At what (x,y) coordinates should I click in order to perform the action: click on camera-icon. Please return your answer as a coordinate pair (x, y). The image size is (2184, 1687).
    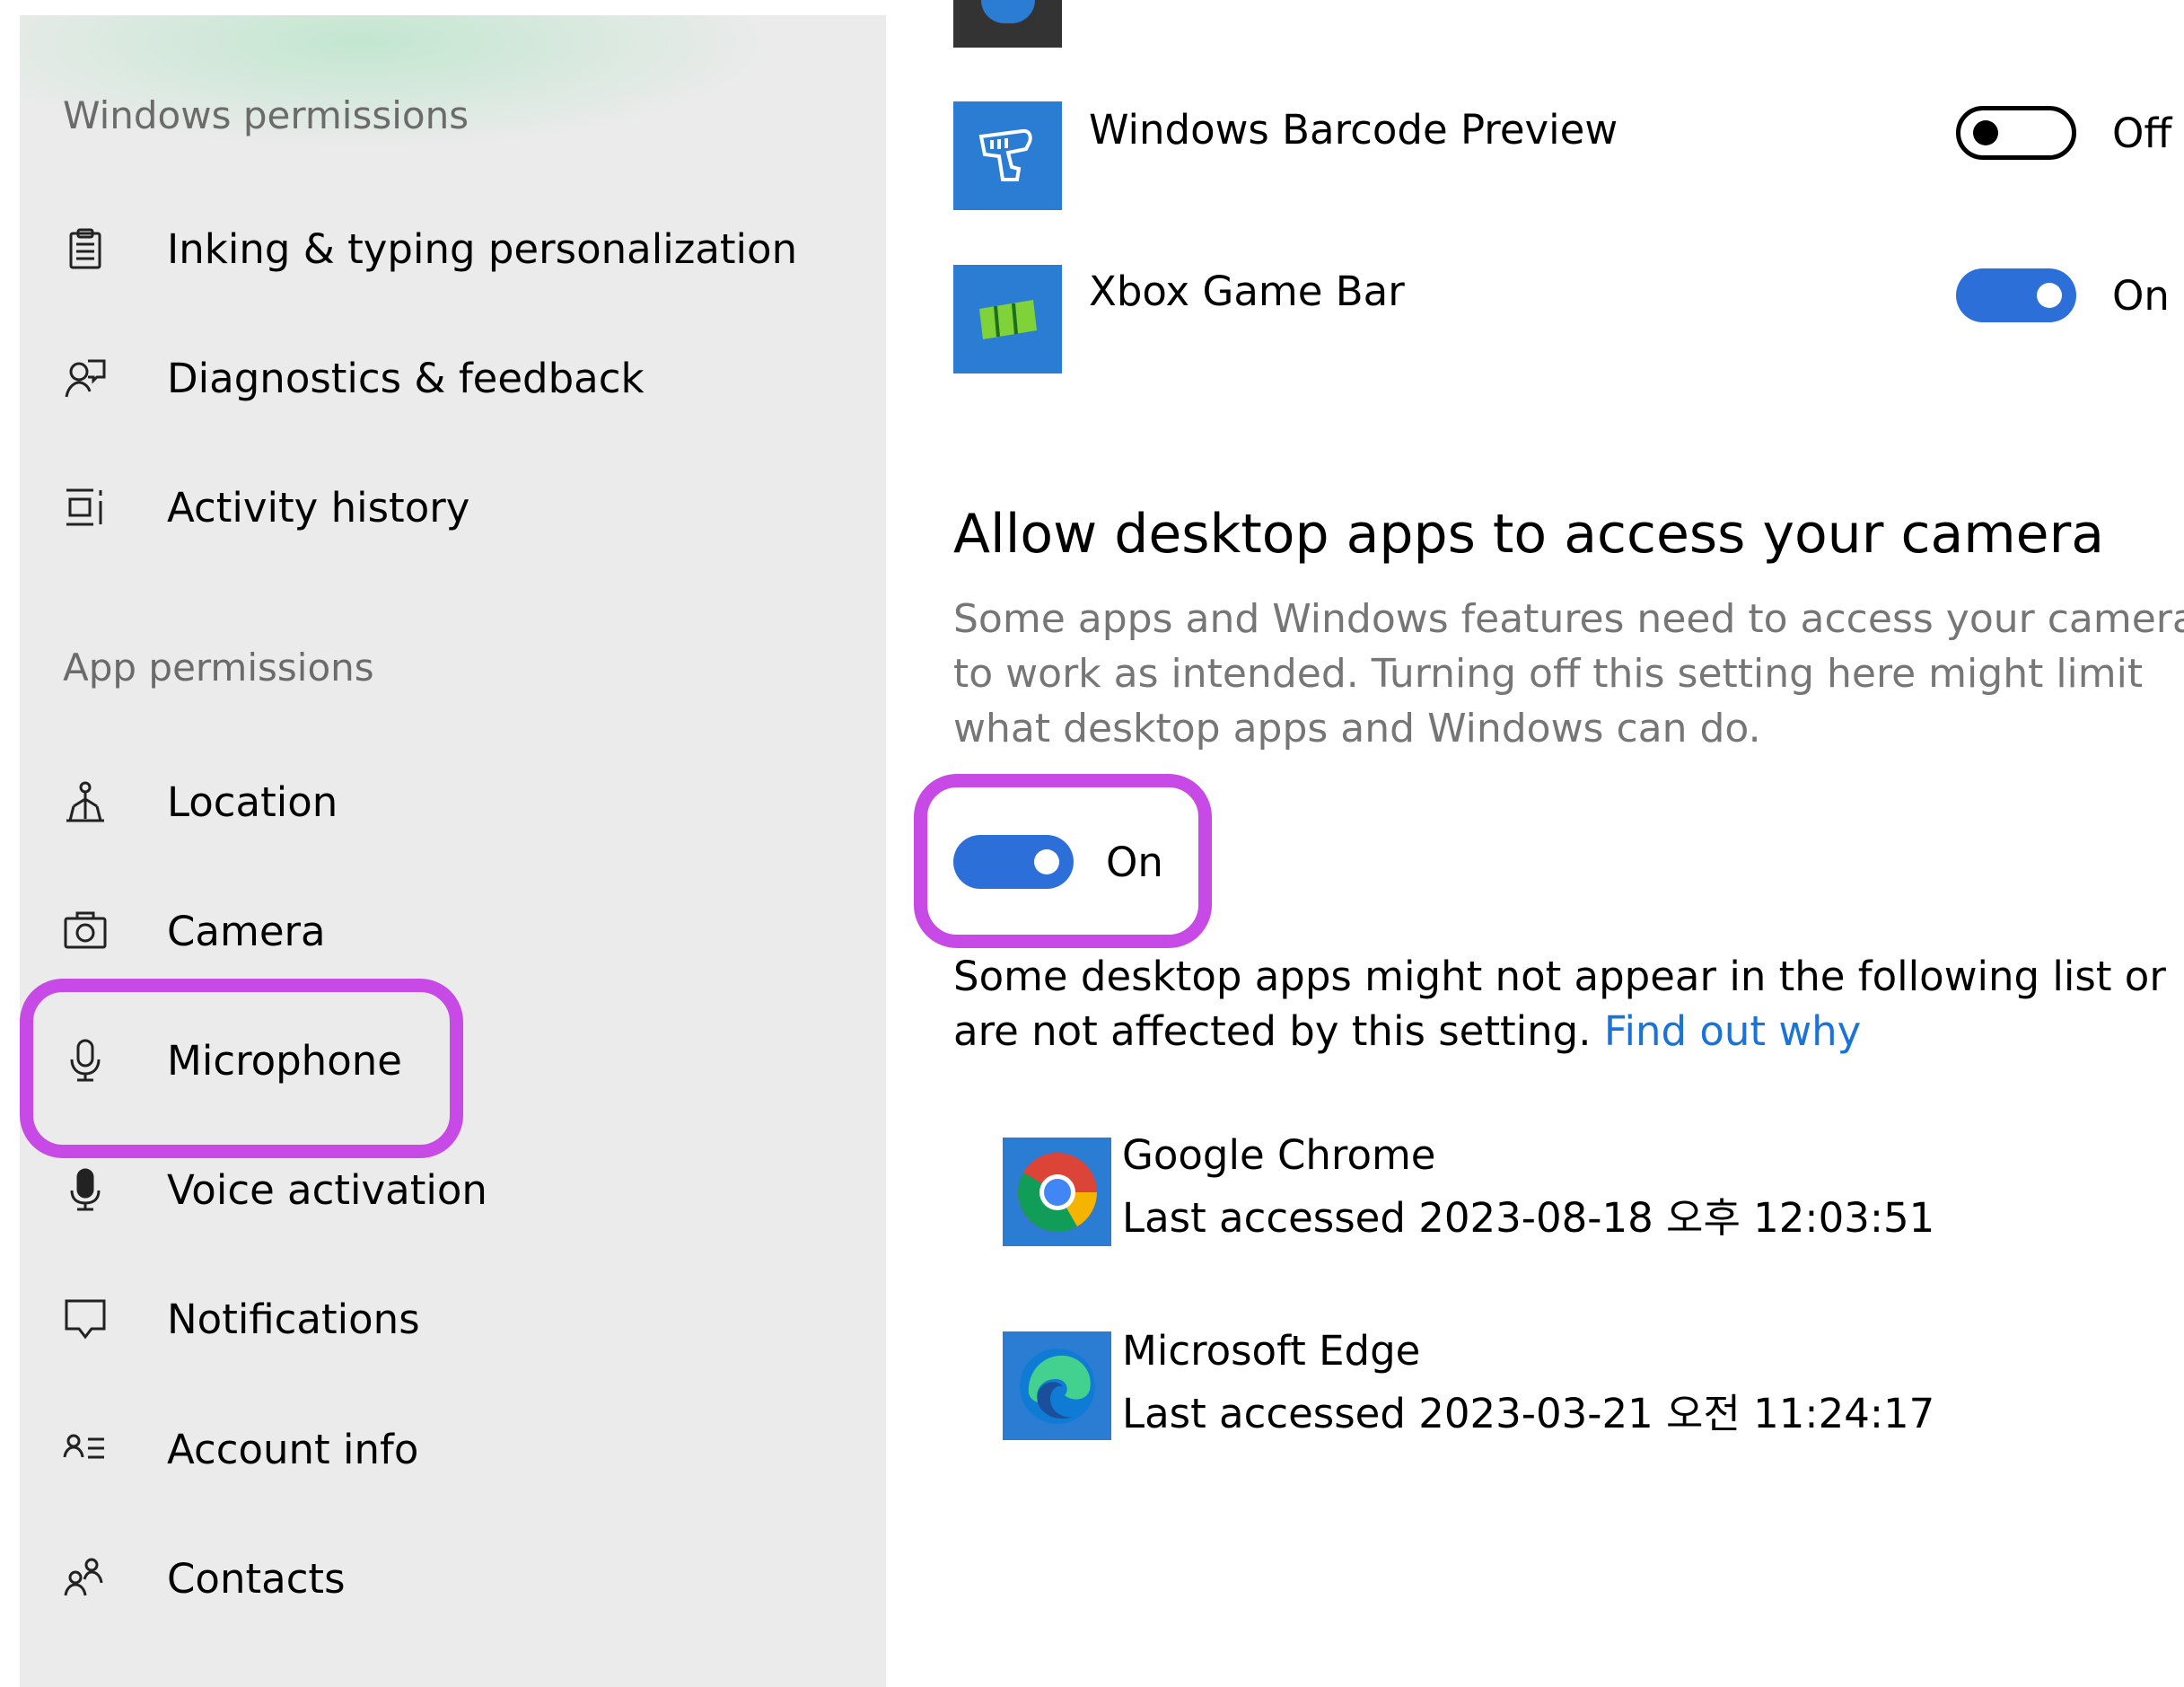
    Looking at the image, I should click on (88, 931).